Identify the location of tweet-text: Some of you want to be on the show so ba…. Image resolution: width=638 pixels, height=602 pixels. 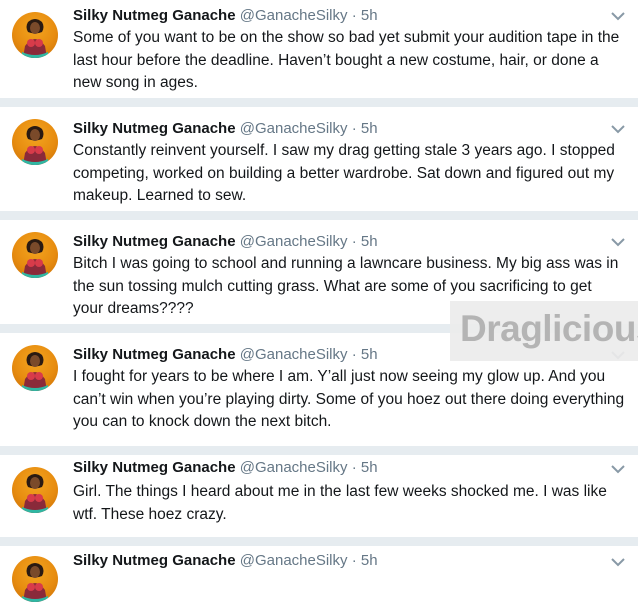
(346, 60).